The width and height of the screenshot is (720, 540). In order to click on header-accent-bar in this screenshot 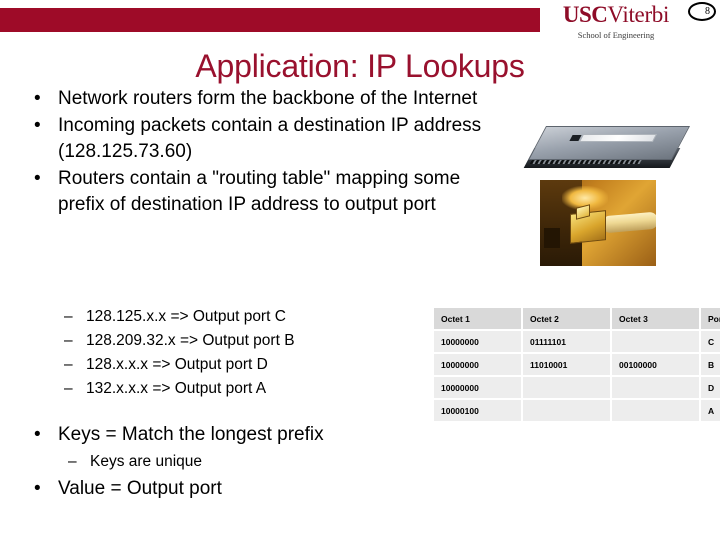, I will do `click(270, 20)`.